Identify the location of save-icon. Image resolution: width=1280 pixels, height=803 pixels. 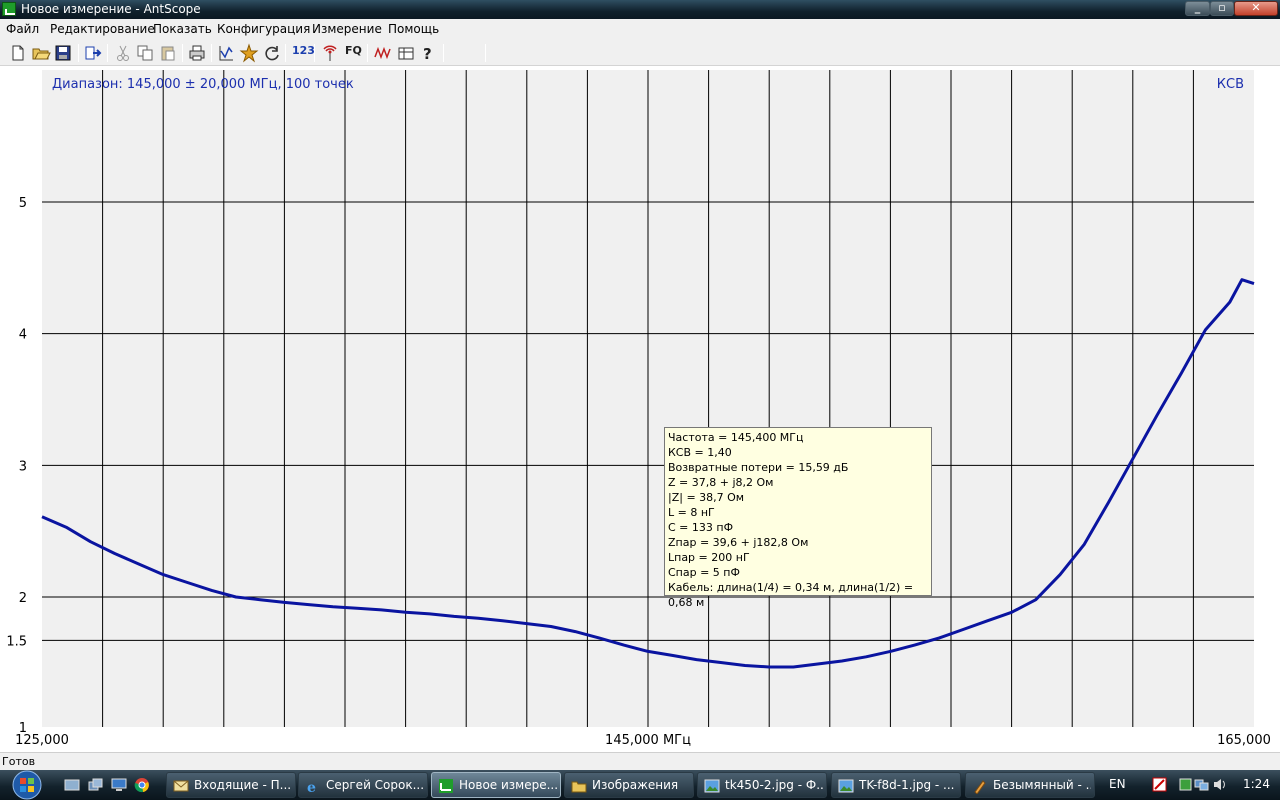
(63, 53).